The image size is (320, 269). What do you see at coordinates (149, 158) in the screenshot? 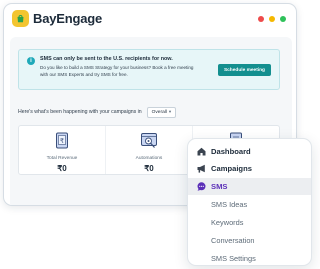
I see `stat-label: Automations` at bounding box center [149, 158].